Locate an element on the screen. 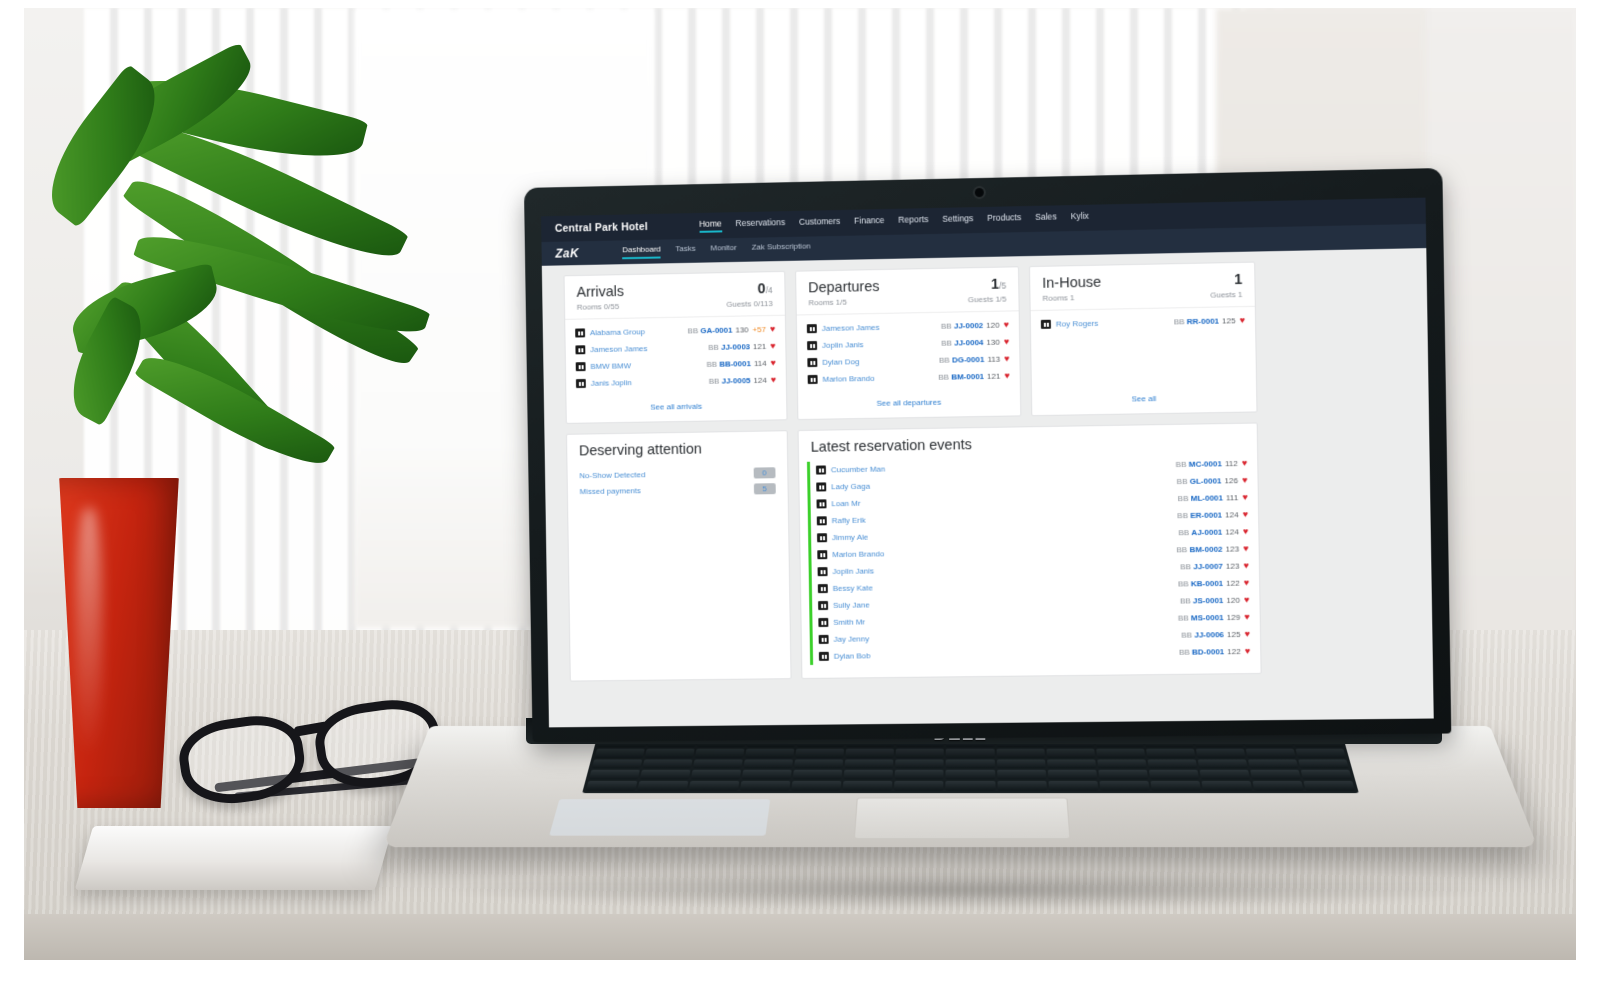  room-number: 112 is located at coordinates (1231, 464).